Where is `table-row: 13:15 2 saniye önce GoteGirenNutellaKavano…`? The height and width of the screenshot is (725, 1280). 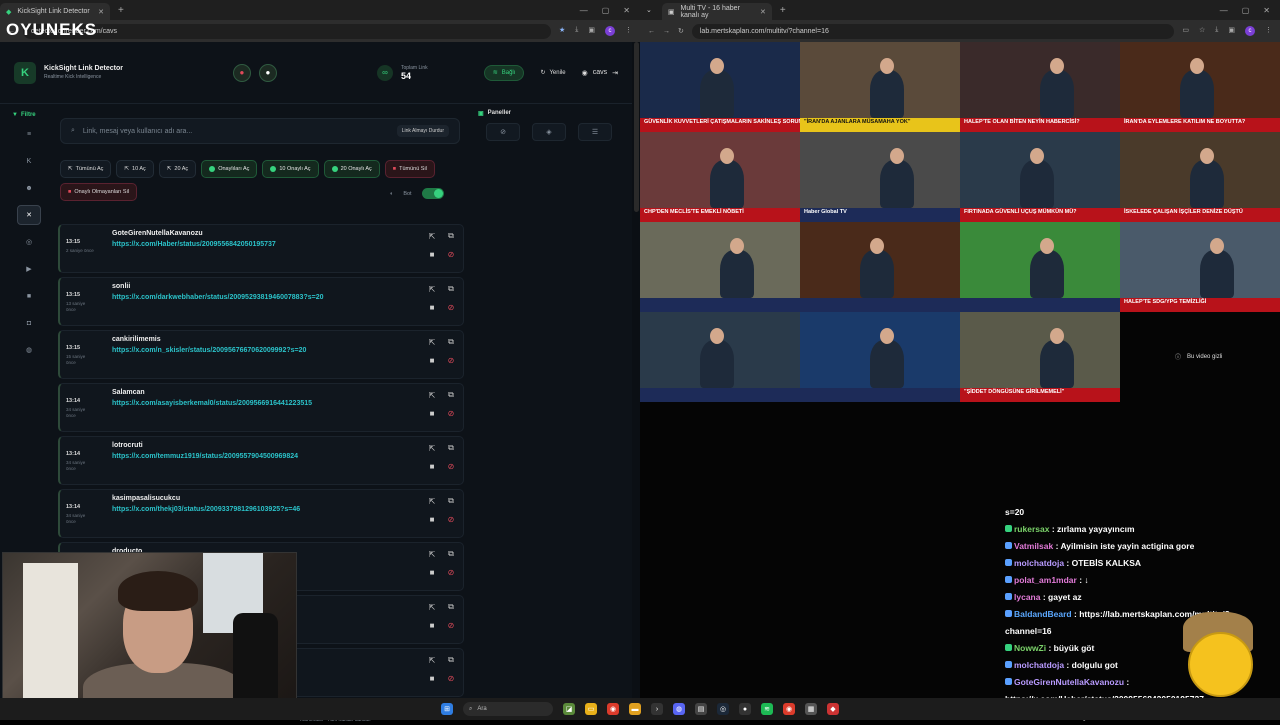 table-row: 13:15 2 saniye önce GoteGirenNutellaKavano… is located at coordinates (261, 248).